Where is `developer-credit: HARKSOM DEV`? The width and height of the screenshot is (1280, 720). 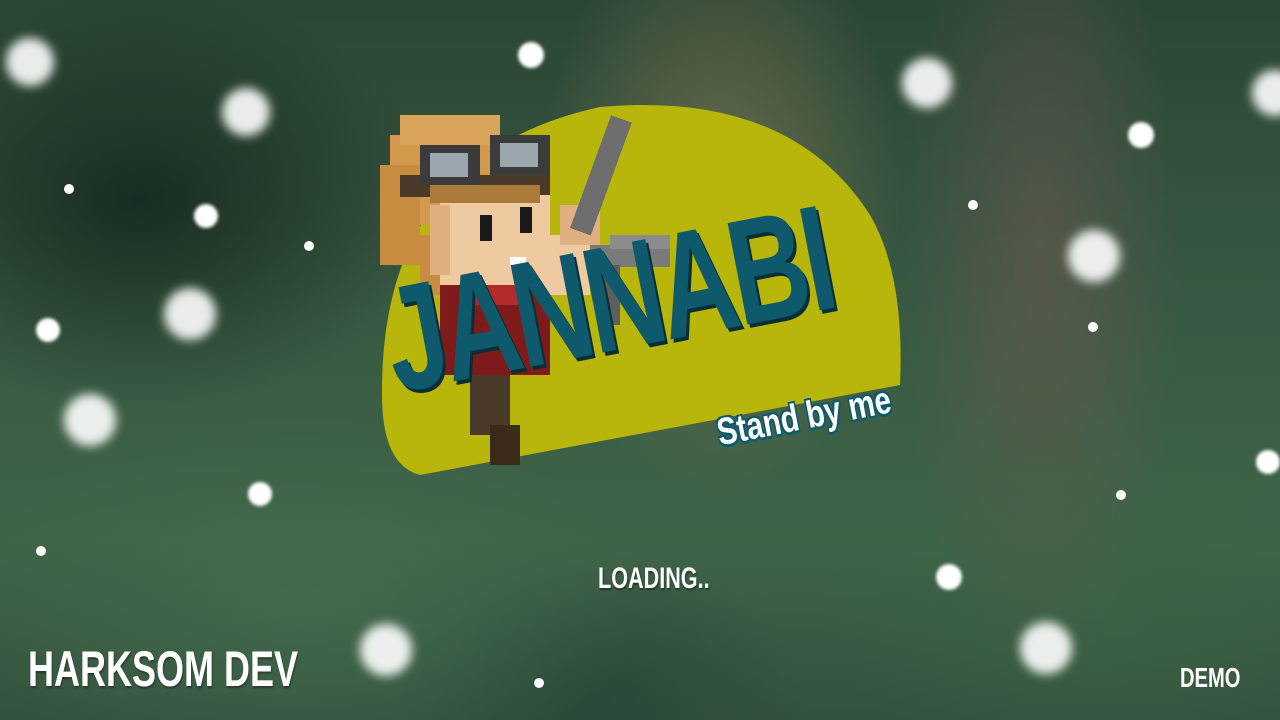
developer-credit: HARKSOM DEV is located at coordinates (163, 669).